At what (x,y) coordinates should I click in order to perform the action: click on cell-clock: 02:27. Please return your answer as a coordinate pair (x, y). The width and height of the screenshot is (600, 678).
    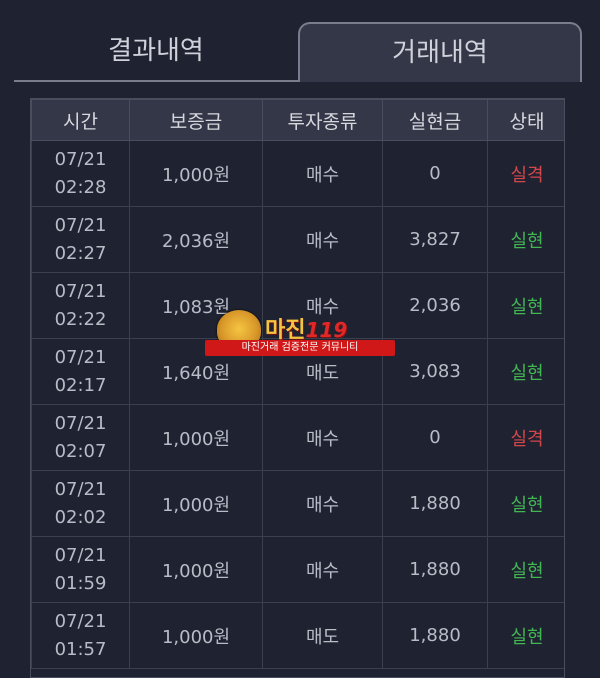
    Looking at the image, I should click on (80, 253).